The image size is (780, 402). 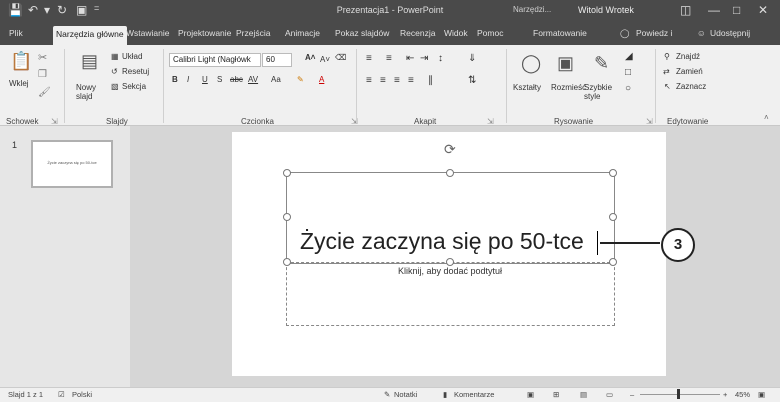 What do you see at coordinates (442, 241) in the screenshot?
I see `slide-title-text: Życie zaczyna się po 50-tce` at bounding box center [442, 241].